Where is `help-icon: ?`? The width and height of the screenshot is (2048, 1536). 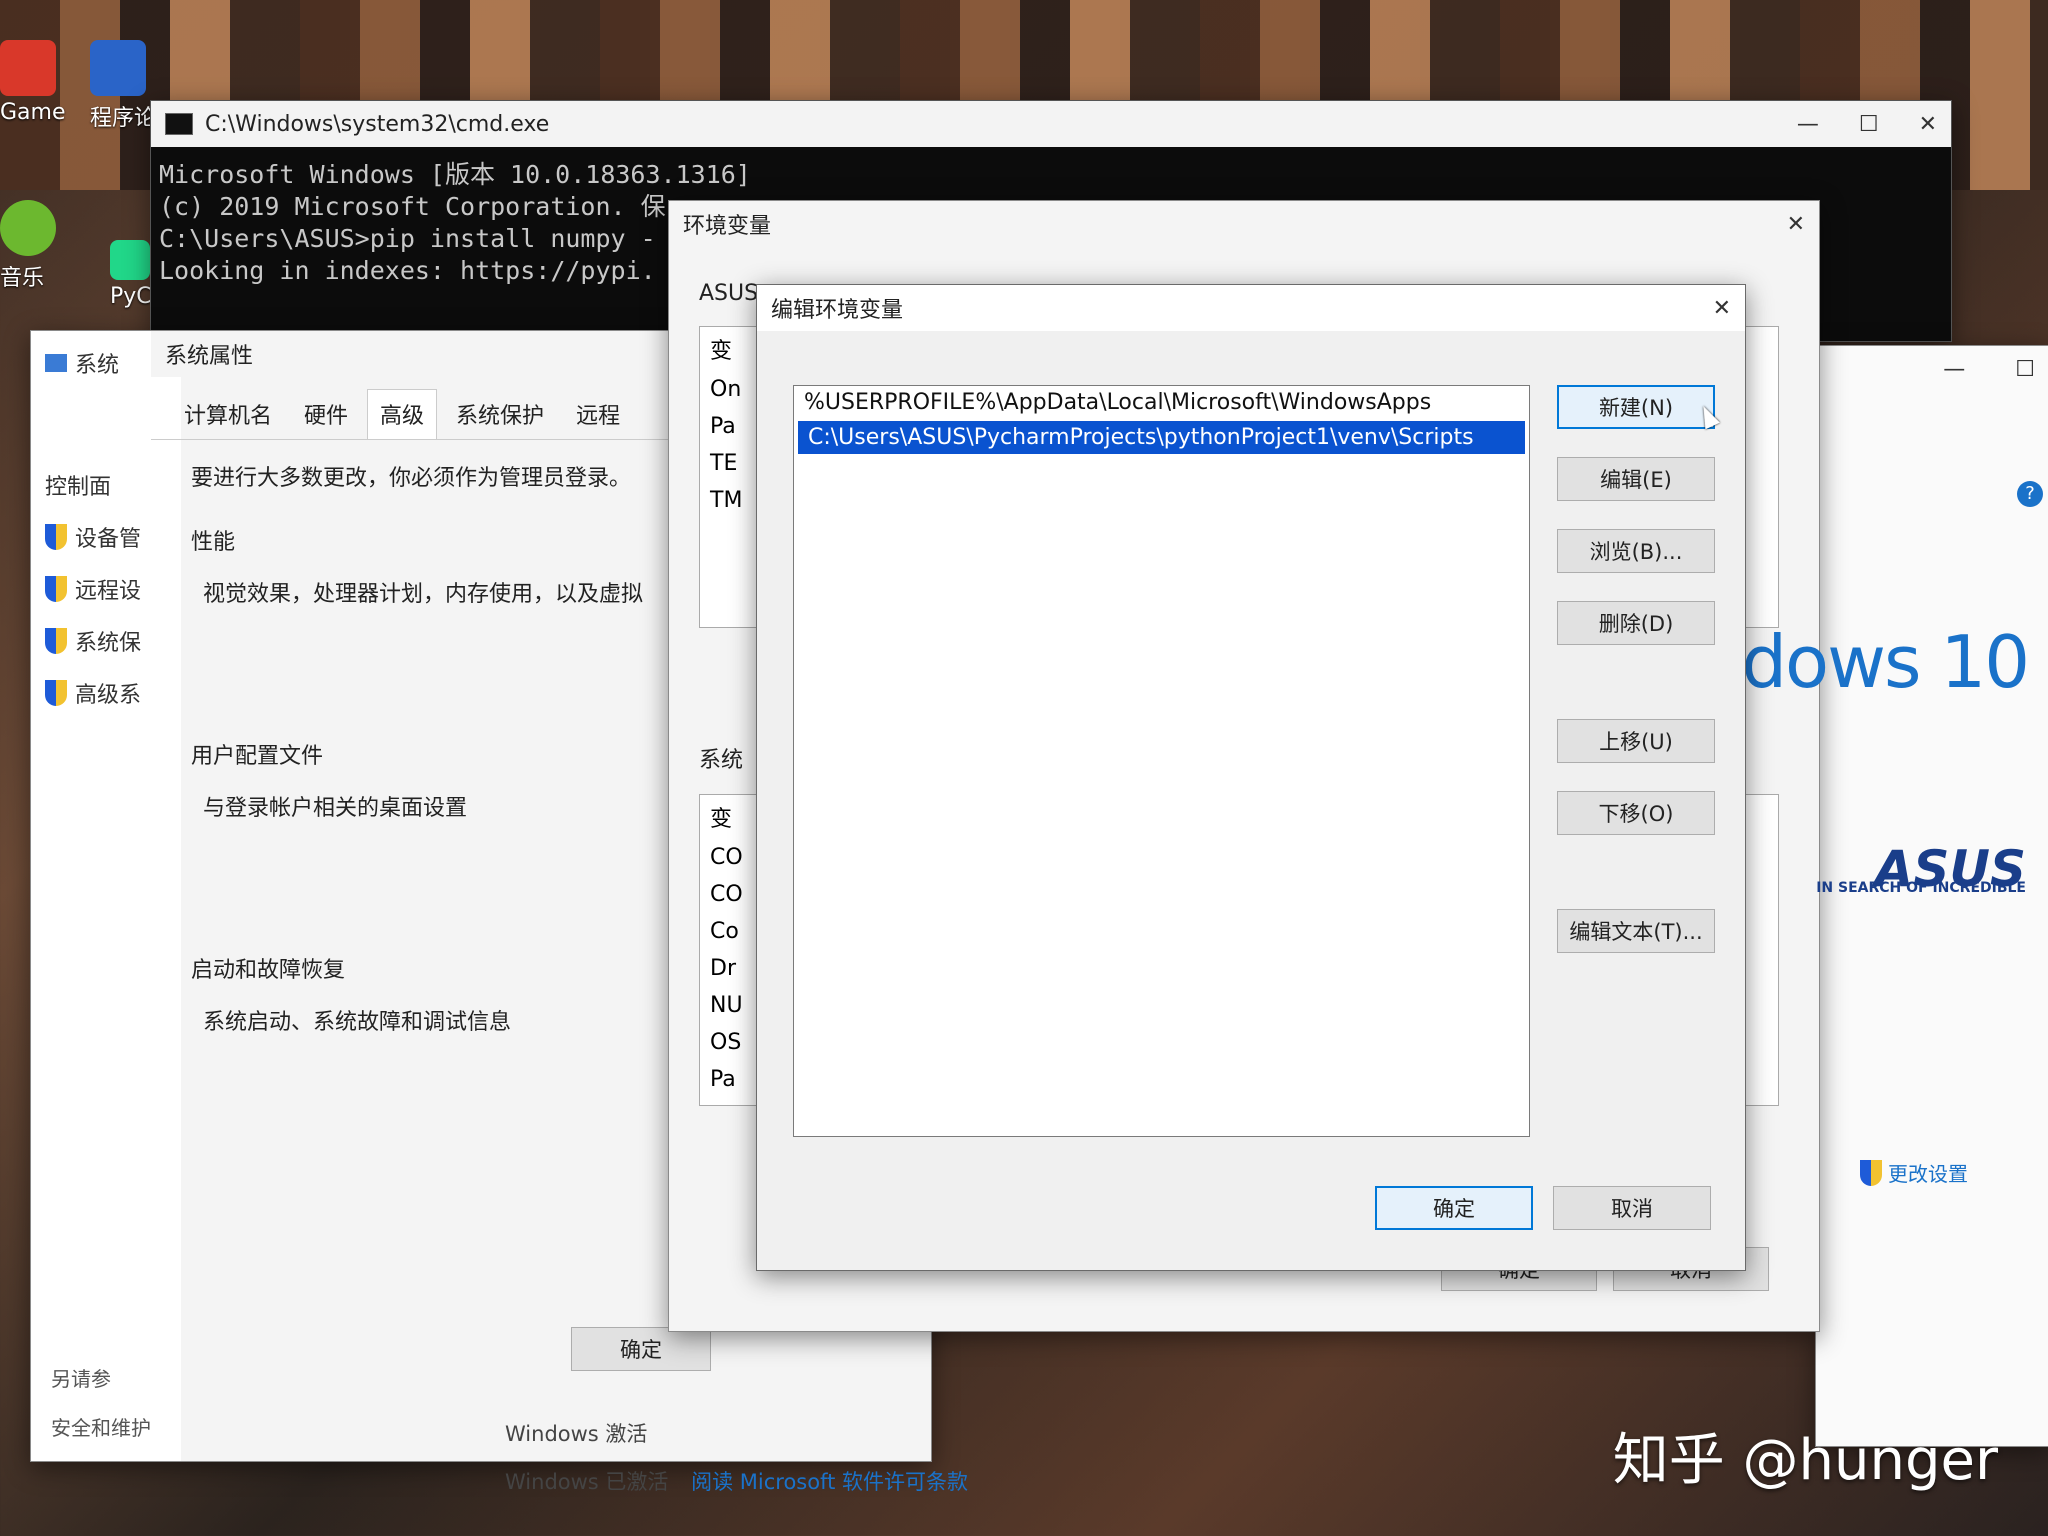
help-icon: ? is located at coordinates (2030, 494).